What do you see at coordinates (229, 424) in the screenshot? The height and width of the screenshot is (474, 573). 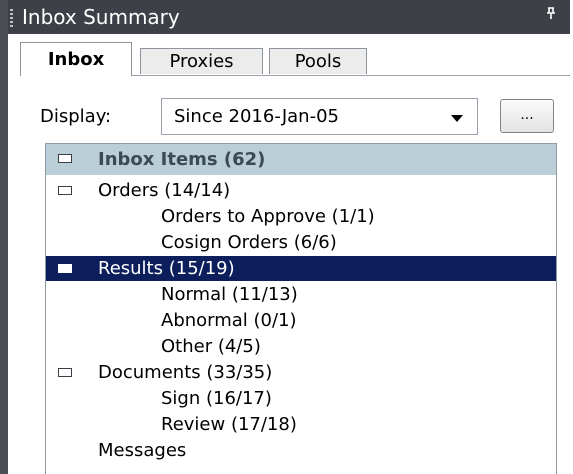 I see `tree-item-label: Review (17/18)` at bounding box center [229, 424].